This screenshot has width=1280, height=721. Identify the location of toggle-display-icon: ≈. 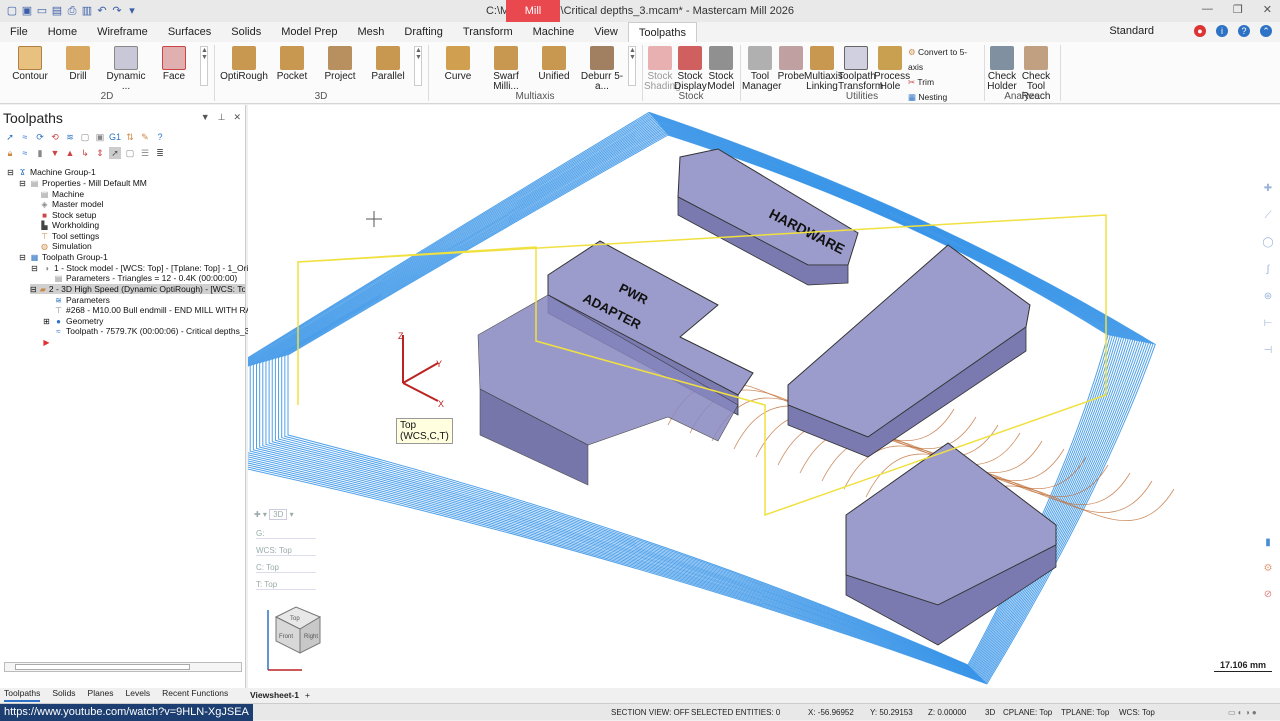
(25, 153).